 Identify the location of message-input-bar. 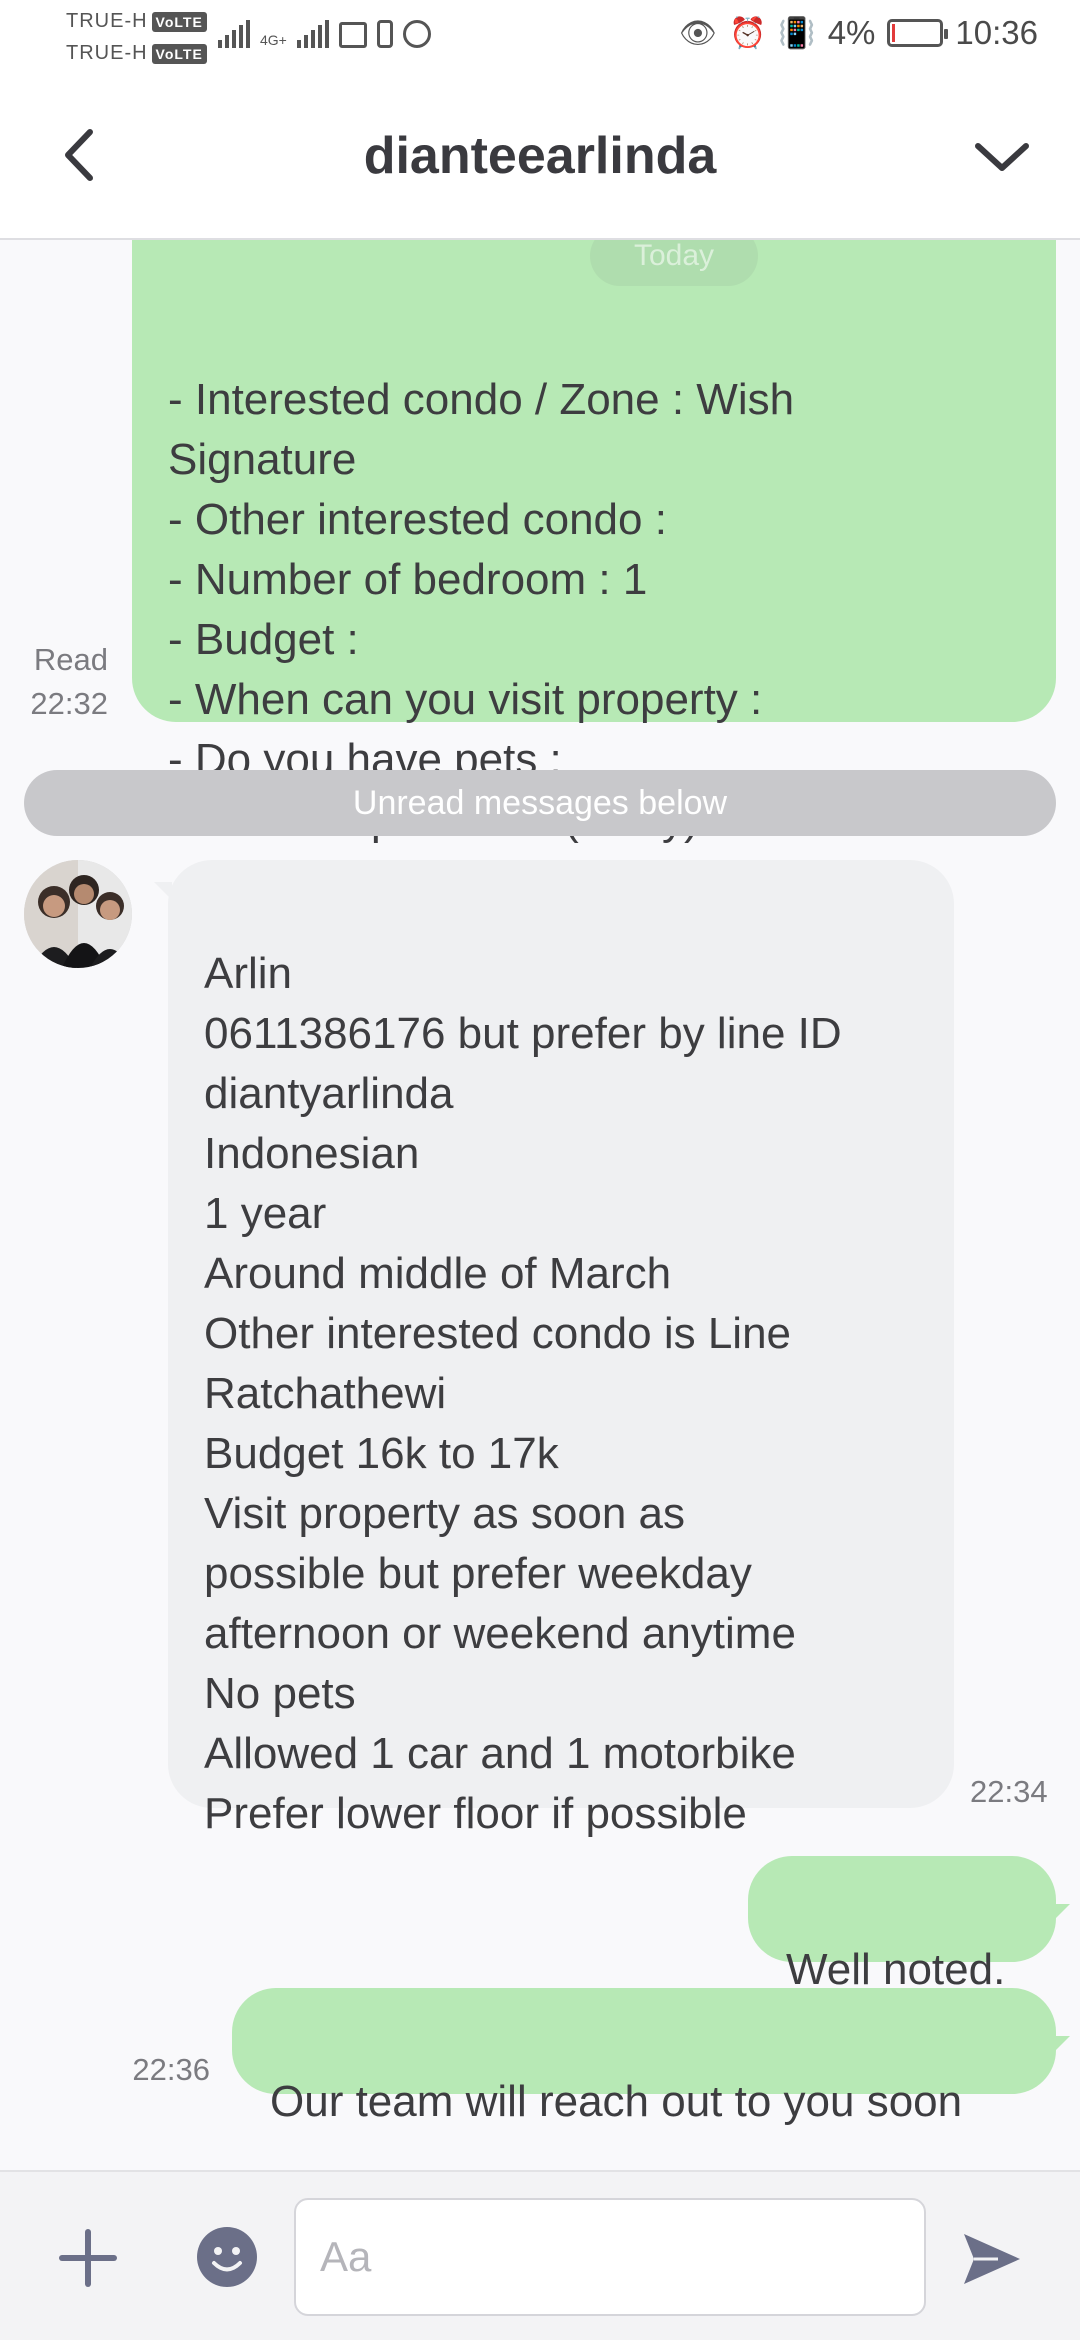
(540, 2255).